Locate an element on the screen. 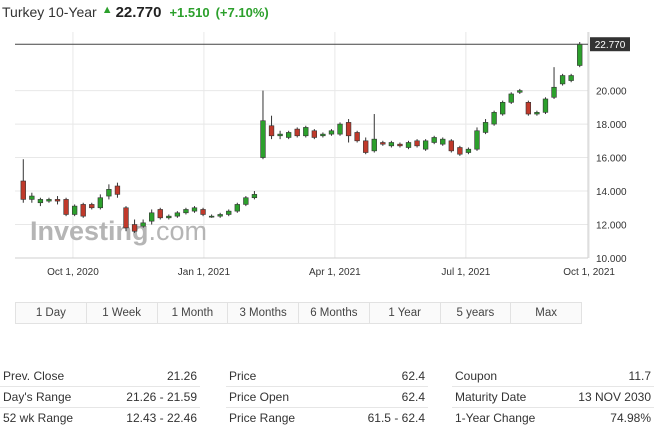 The height and width of the screenshot is (441, 661). y-tick-label: 18.000 is located at coordinates (611, 125).